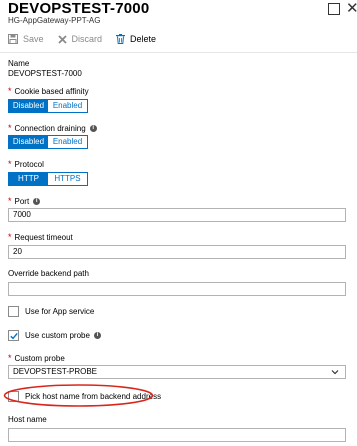  I want to click on override-path-input, so click(177, 289).